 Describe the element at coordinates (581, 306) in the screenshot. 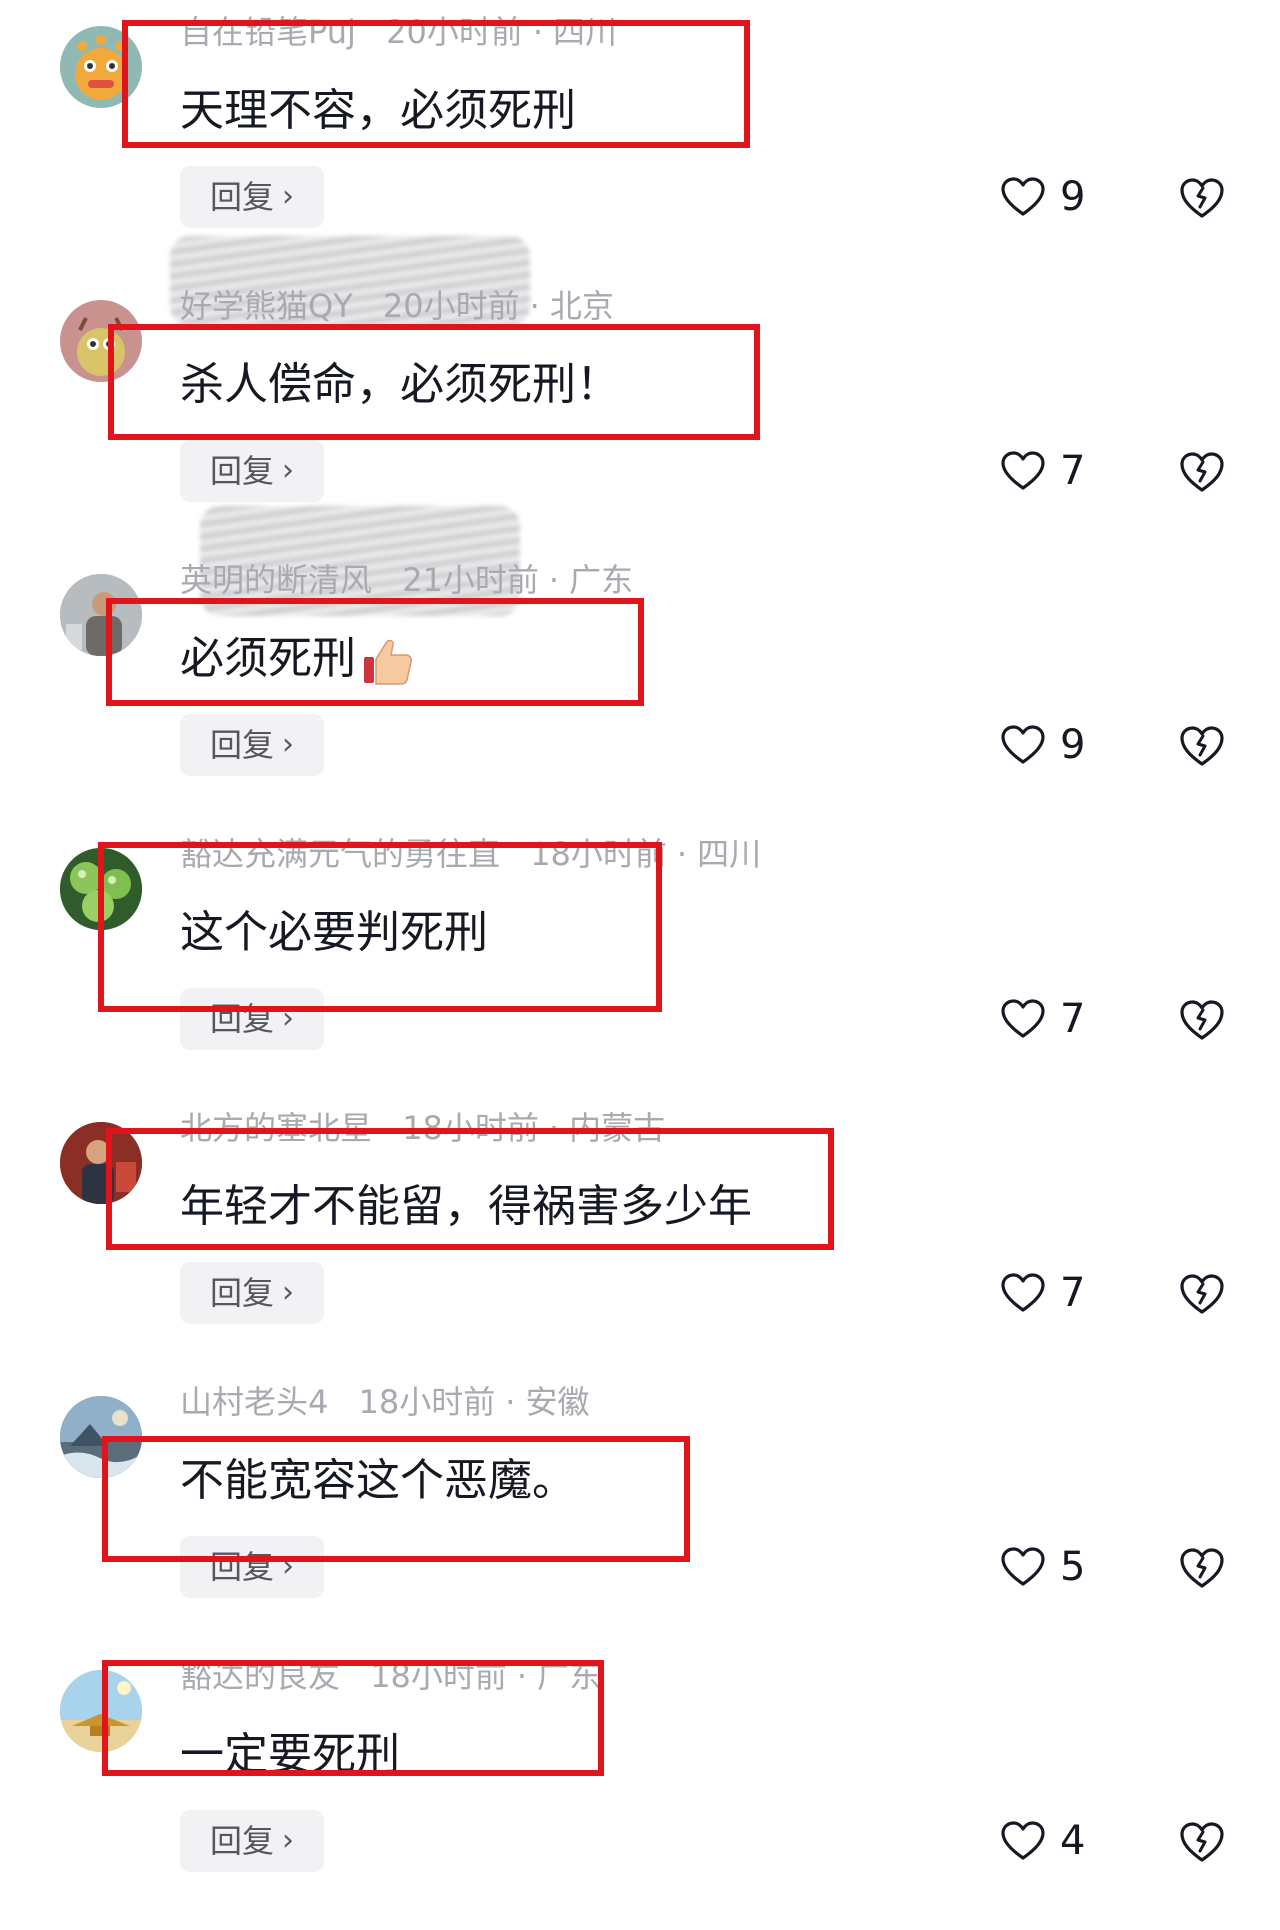

I see `comment-location: 北京` at that location.